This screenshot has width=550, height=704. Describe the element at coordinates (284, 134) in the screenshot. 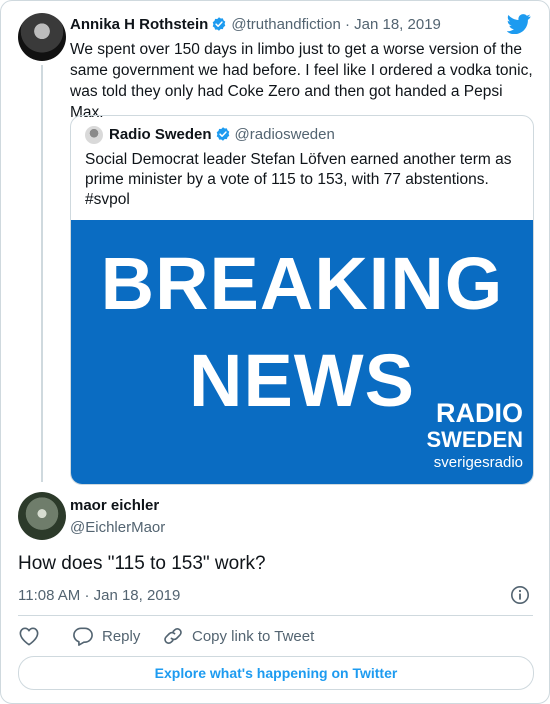

I see `quoted-author-handle: @radiosweden` at that location.